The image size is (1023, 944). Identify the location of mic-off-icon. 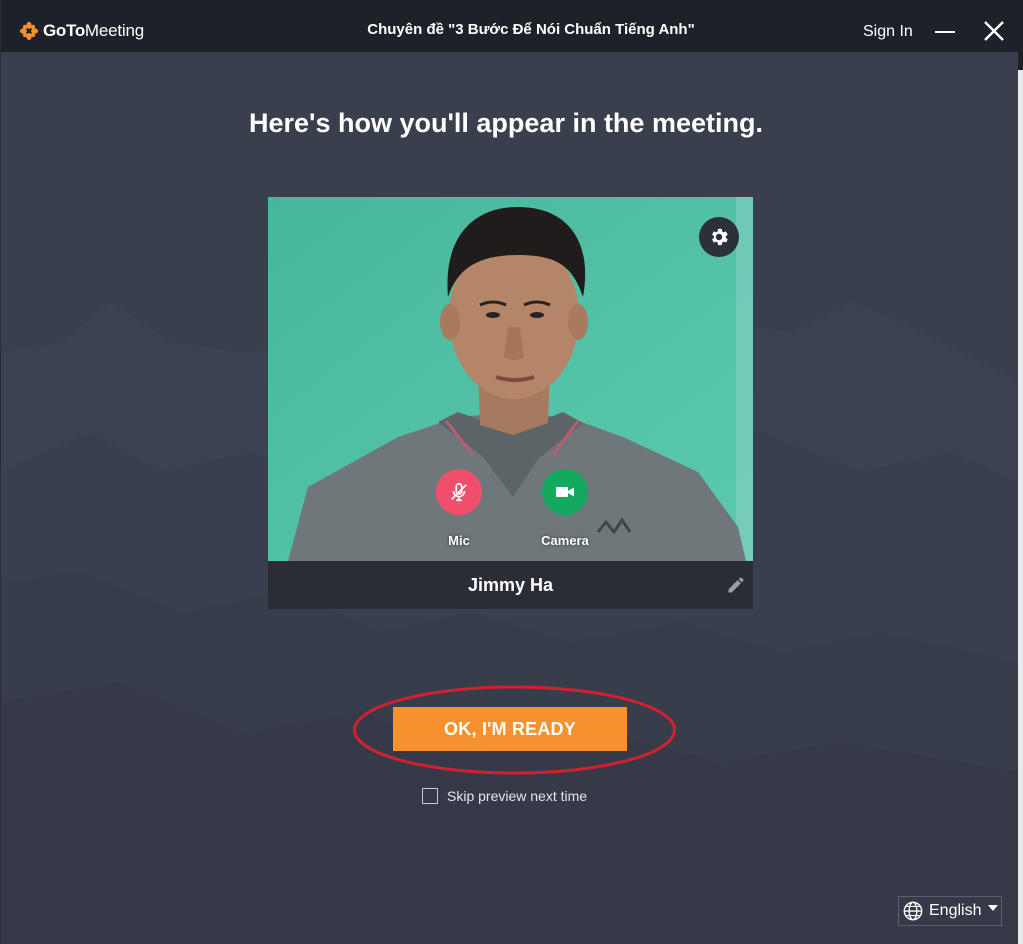
(459, 492).